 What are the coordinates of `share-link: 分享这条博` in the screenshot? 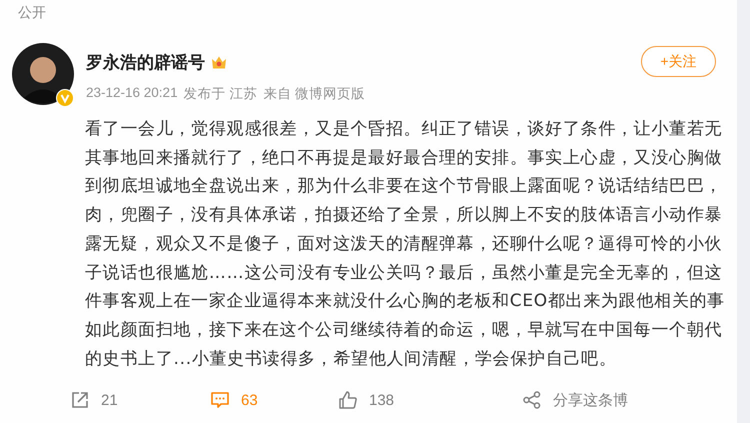 It's located at (590, 400).